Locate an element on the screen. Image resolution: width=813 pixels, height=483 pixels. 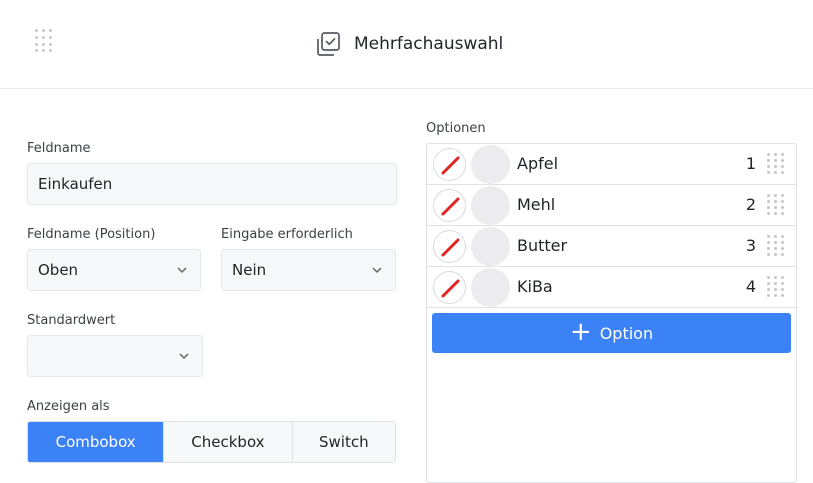
add-option-label: Option is located at coordinates (626, 333).